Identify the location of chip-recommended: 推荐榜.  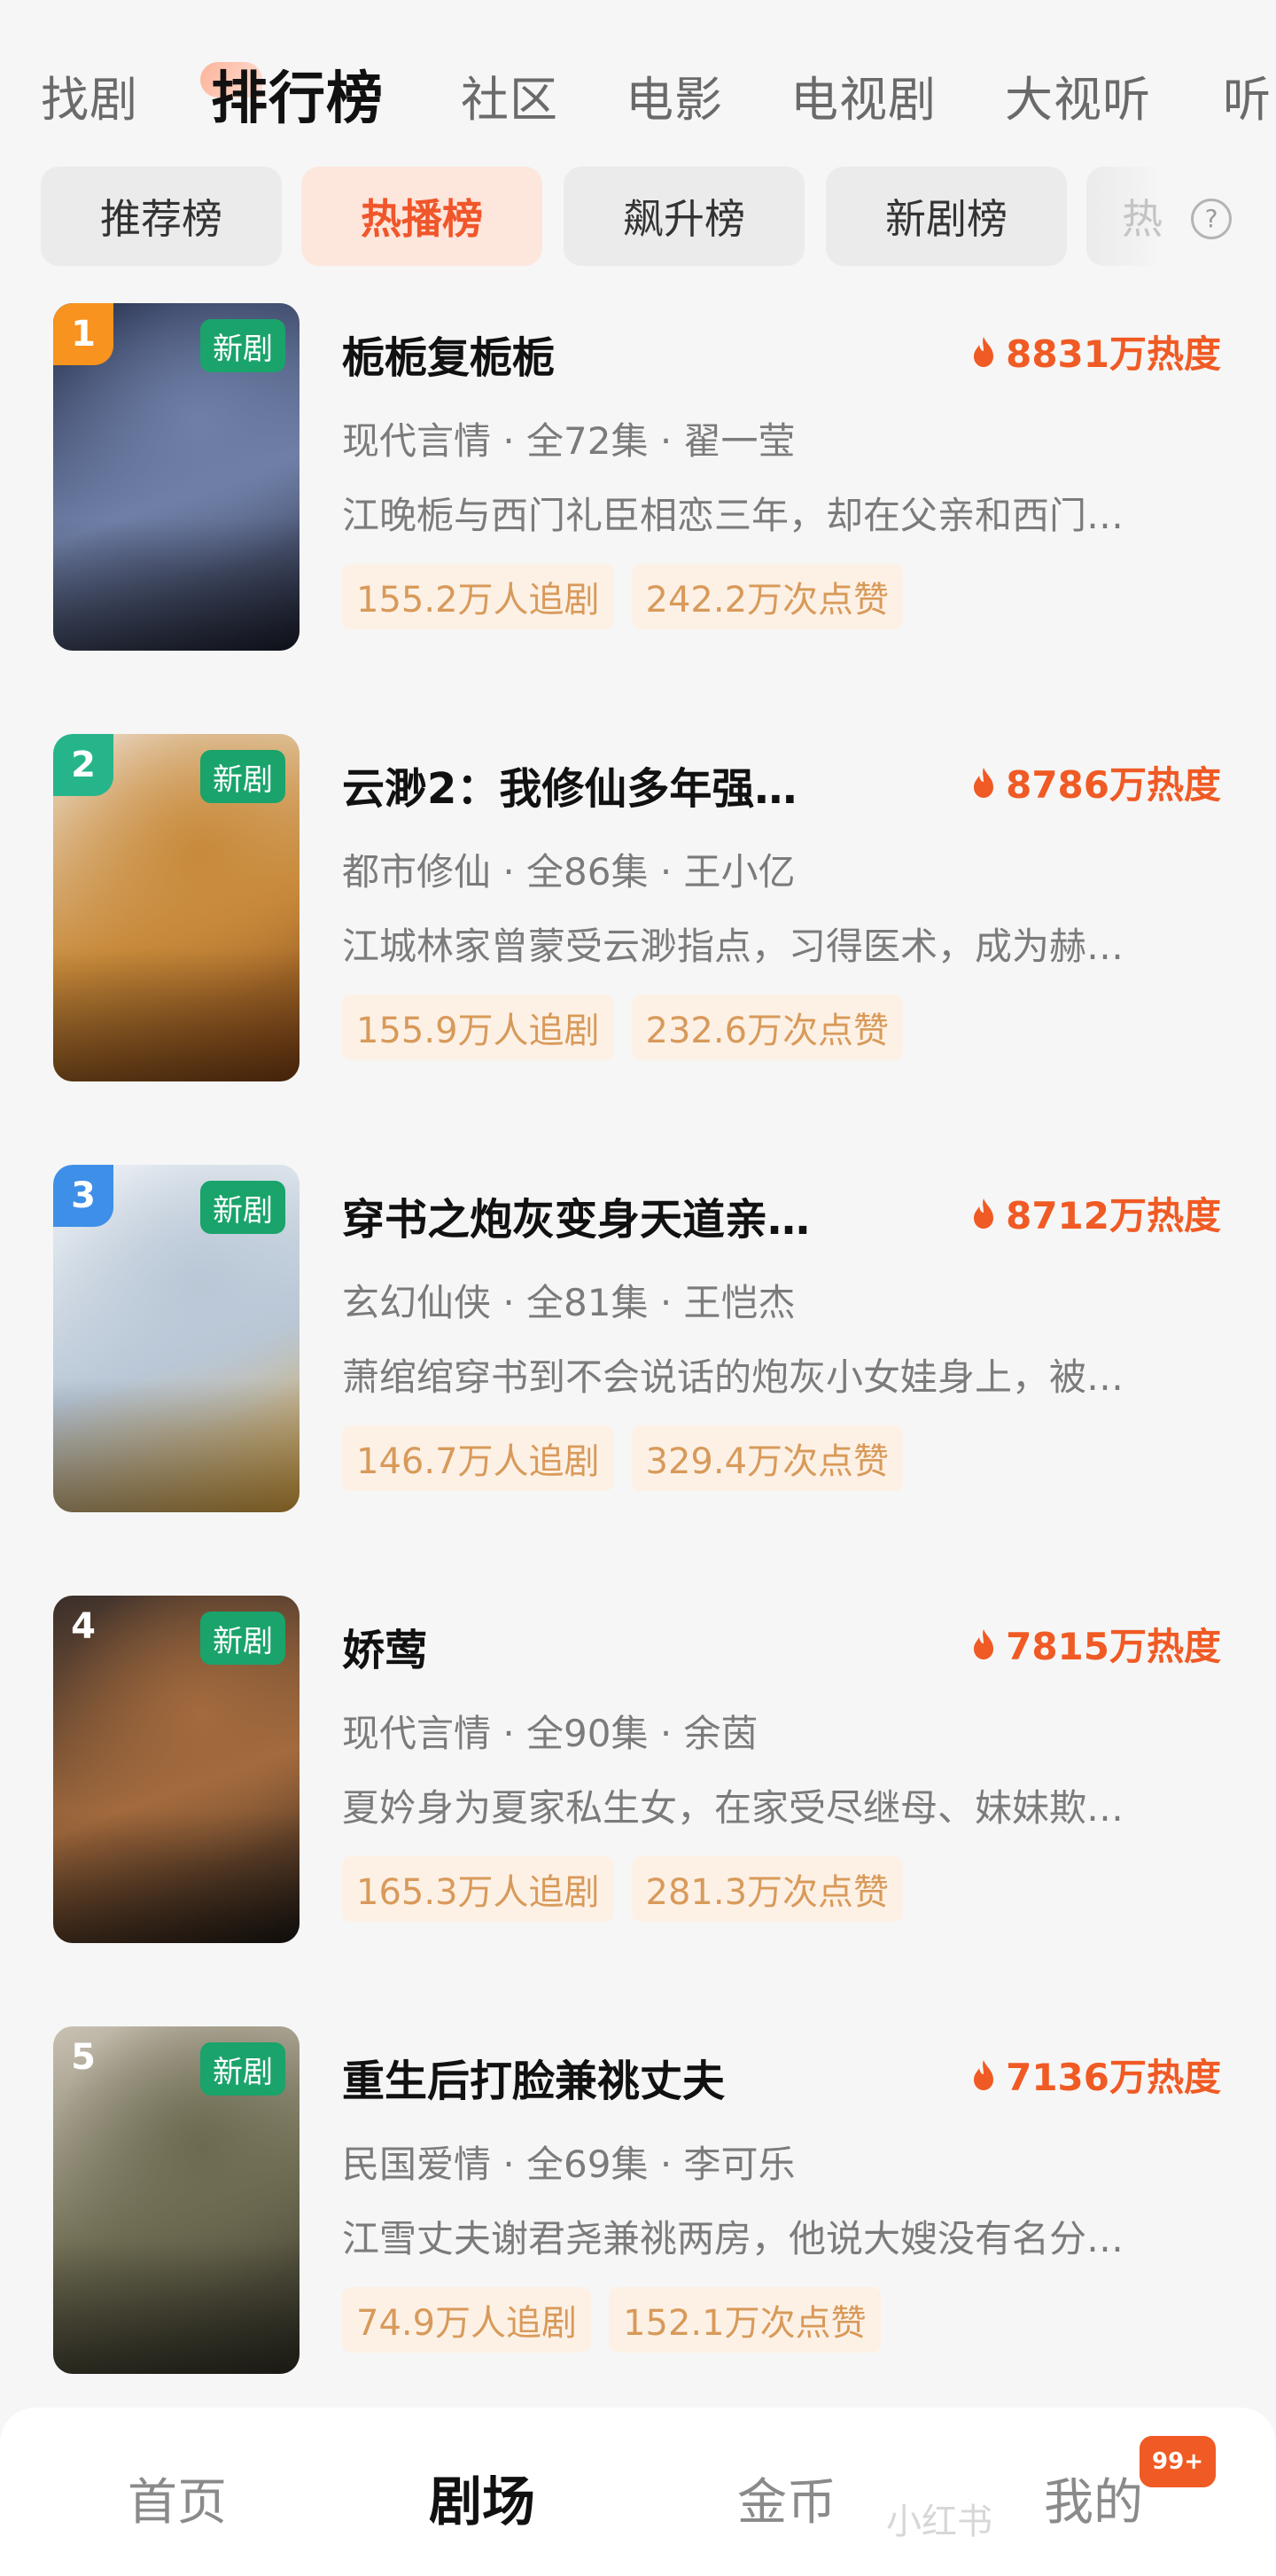
(161, 216).